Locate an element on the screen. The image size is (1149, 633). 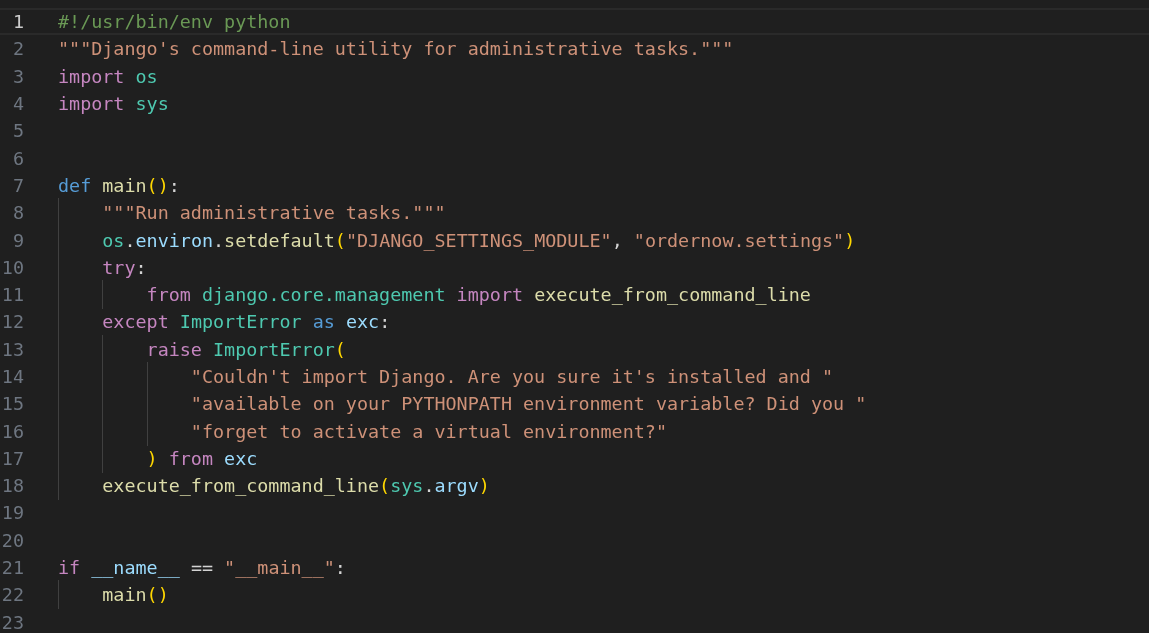
code-line: "available on your PYTHONPATH environment variable? Did you " is located at coordinates (462, 404).